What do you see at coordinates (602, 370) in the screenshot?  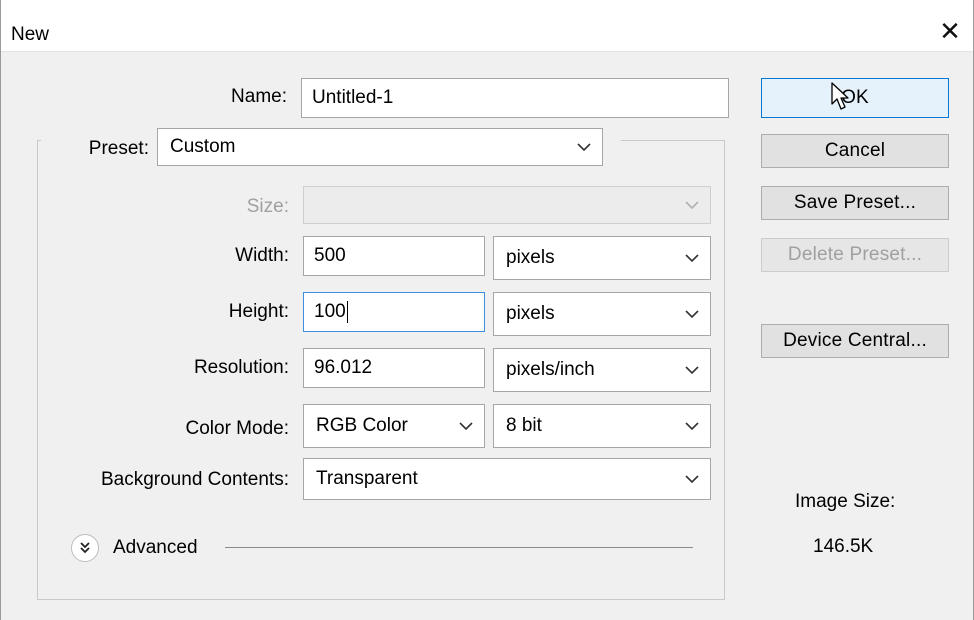 I see `resolution-unit-select: pixels/inch` at bounding box center [602, 370].